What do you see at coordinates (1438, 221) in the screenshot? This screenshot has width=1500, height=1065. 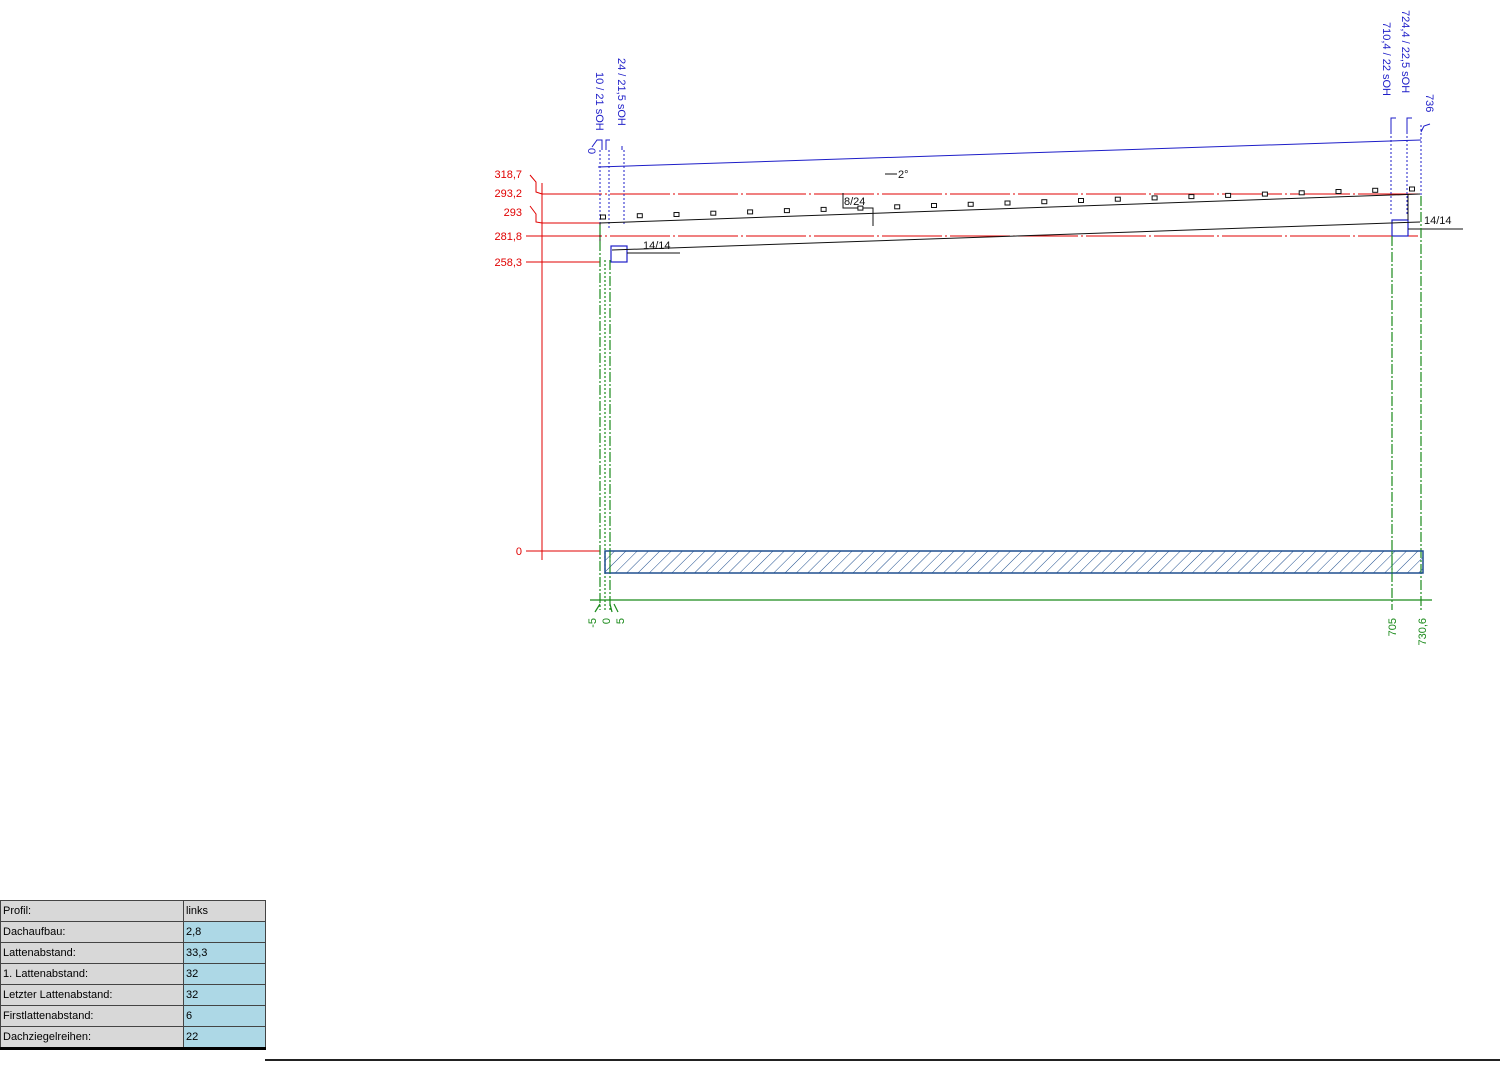 I see `purlin-right-label: 14/14` at bounding box center [1438, 221].